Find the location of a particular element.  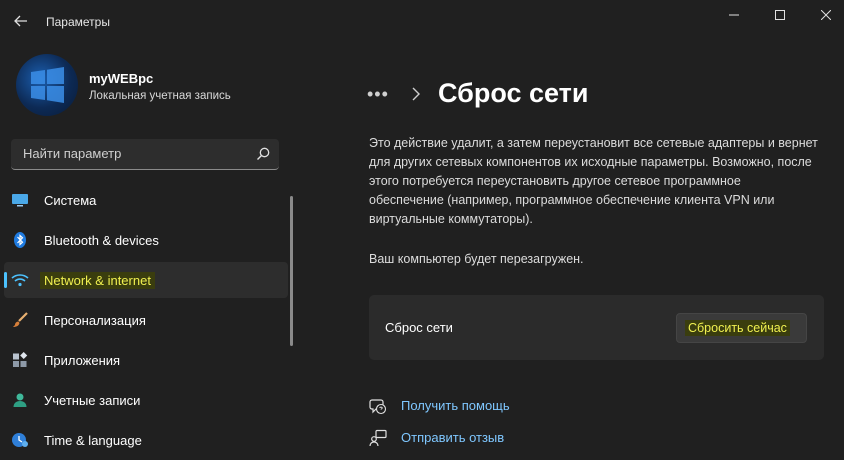

sidebar-item-label: Приложения is located at coordinates (82, 360).